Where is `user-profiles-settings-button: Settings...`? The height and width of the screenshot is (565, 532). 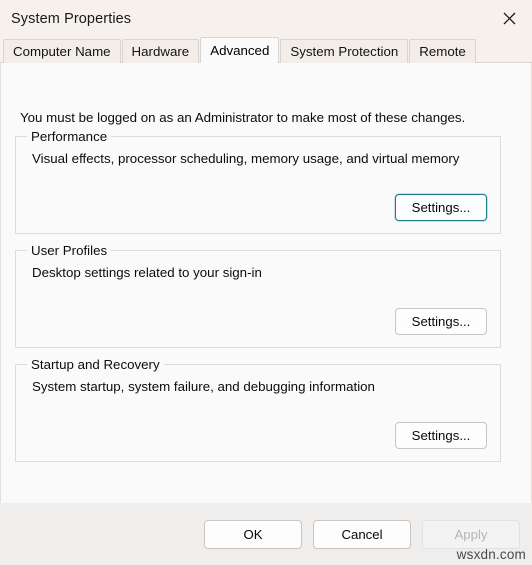 user-profiles-settings-button: Settings... is located at coordinates (441, 321).